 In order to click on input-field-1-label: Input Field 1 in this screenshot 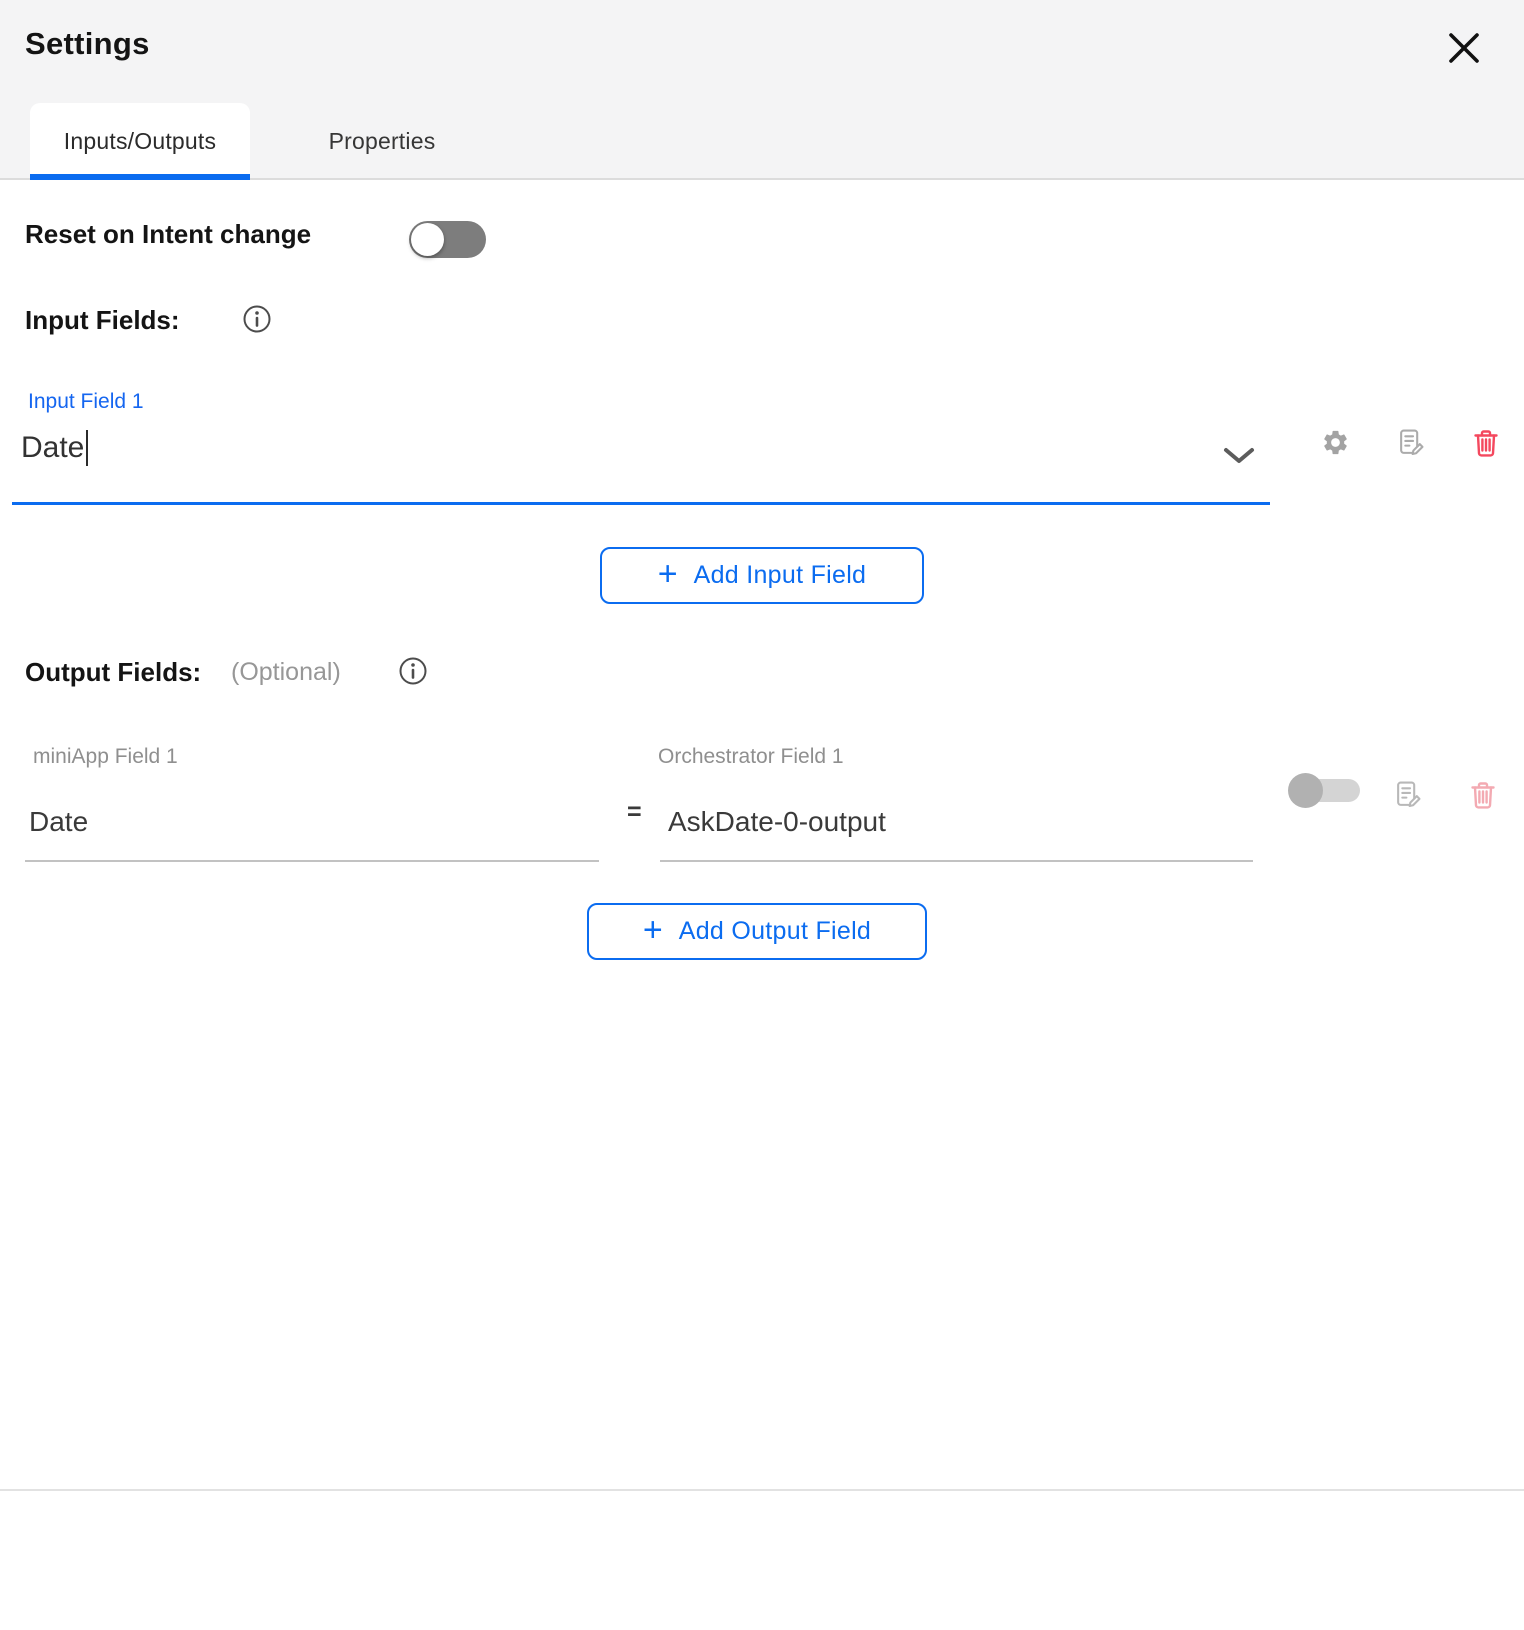, I will do `click(86, 401)`.